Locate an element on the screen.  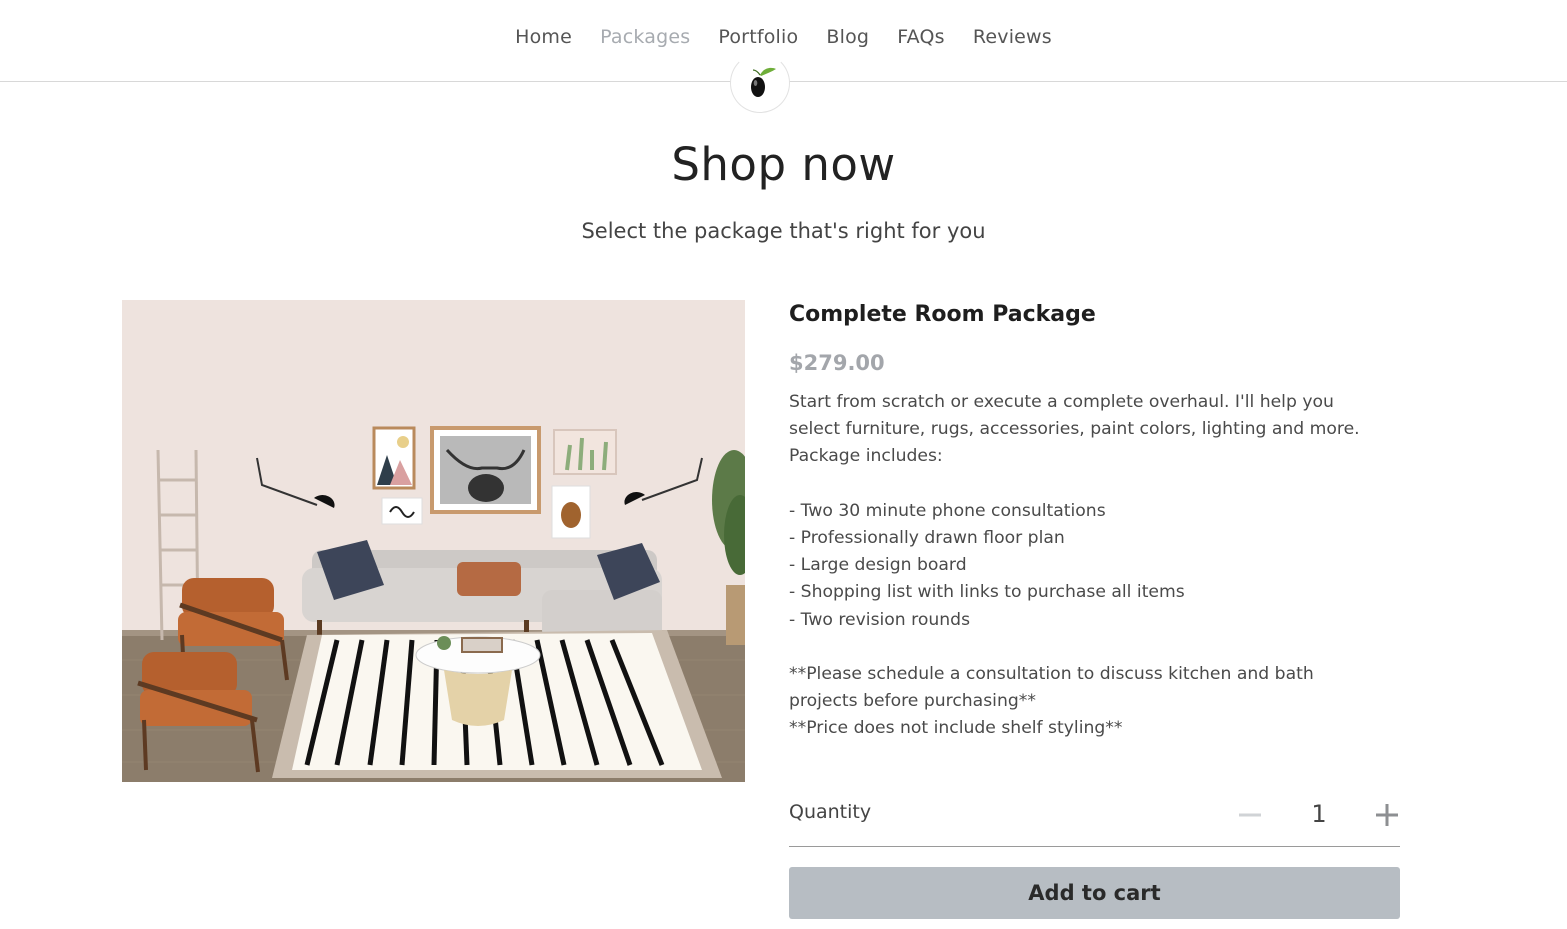
quantity-value: 1 is located at coordinates (1319, 814).